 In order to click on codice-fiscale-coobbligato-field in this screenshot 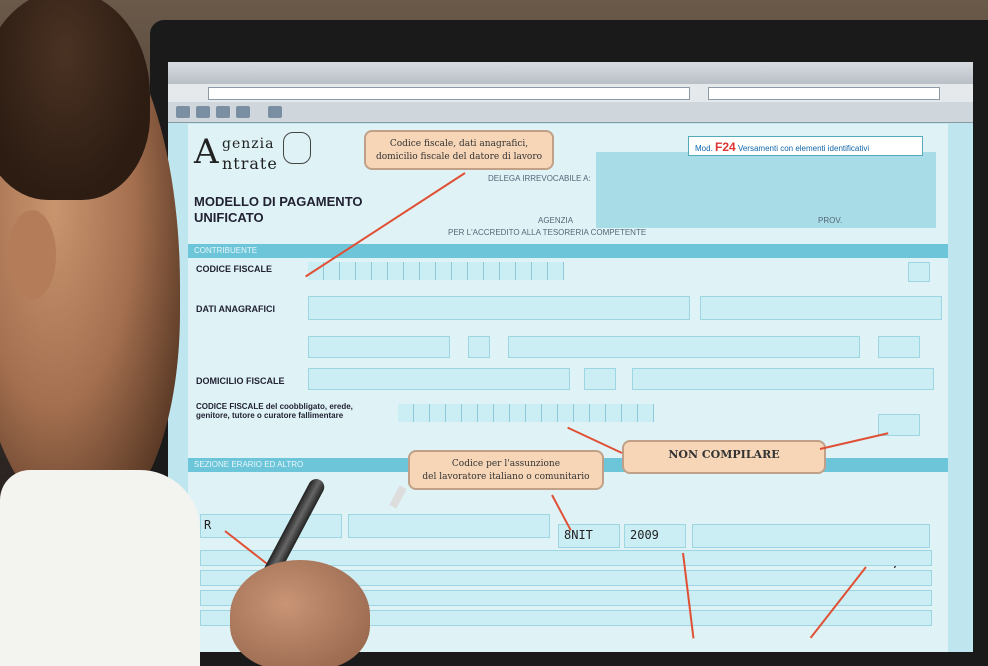, I will do `click(526, 413)`.